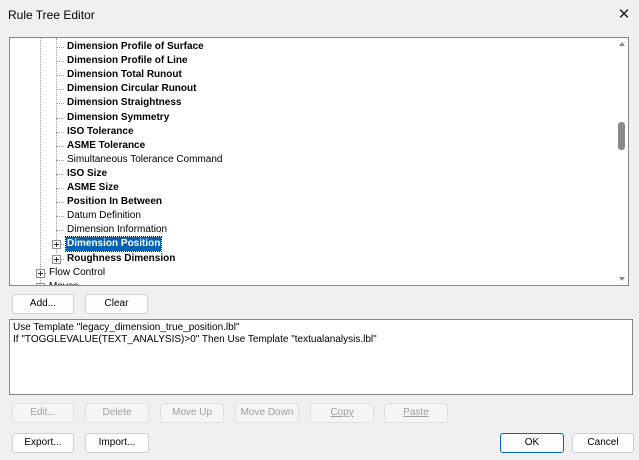 The image size is (639, 460). I want to click on clear-button: Clear, so click(116, 304).